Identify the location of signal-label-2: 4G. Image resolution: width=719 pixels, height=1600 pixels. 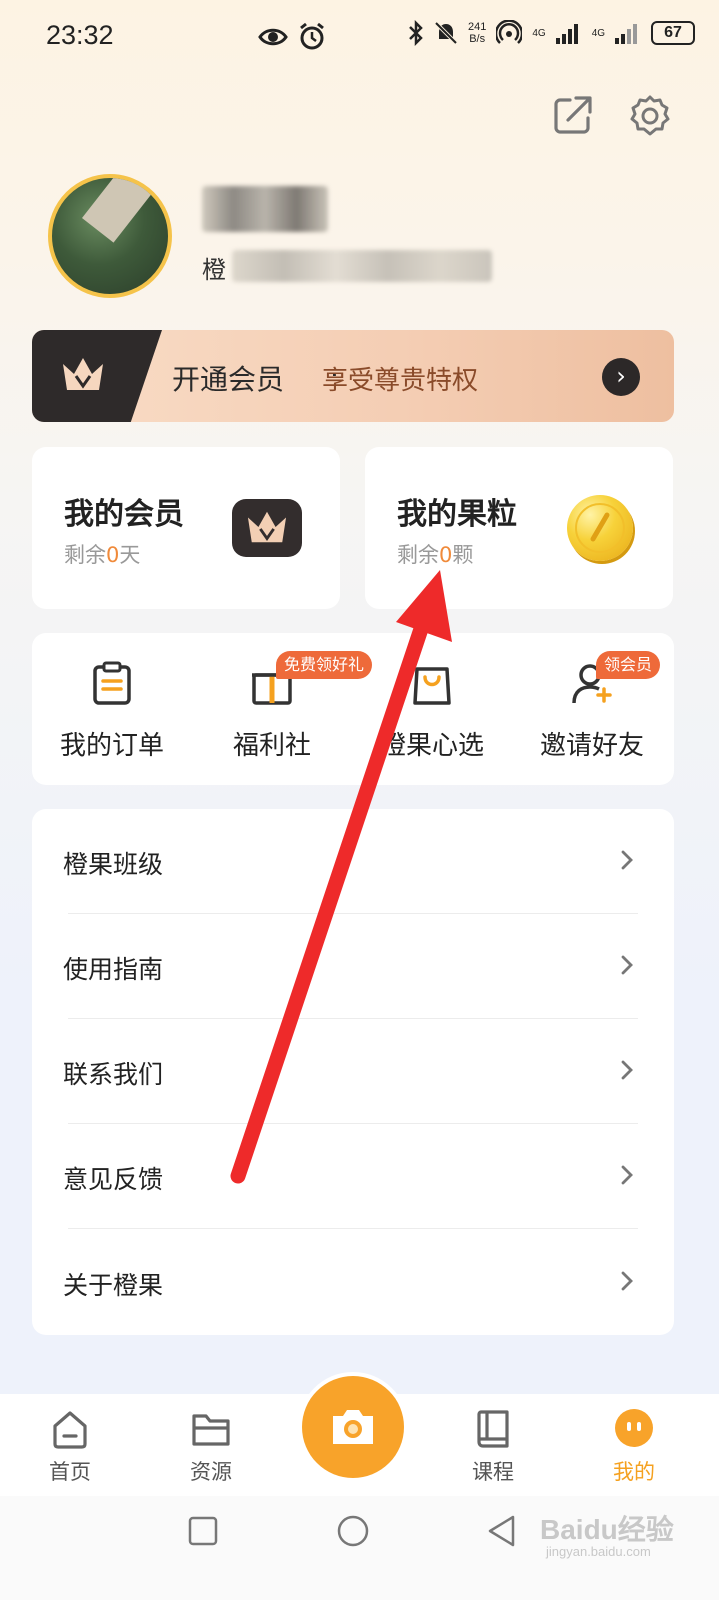
(598, 33).